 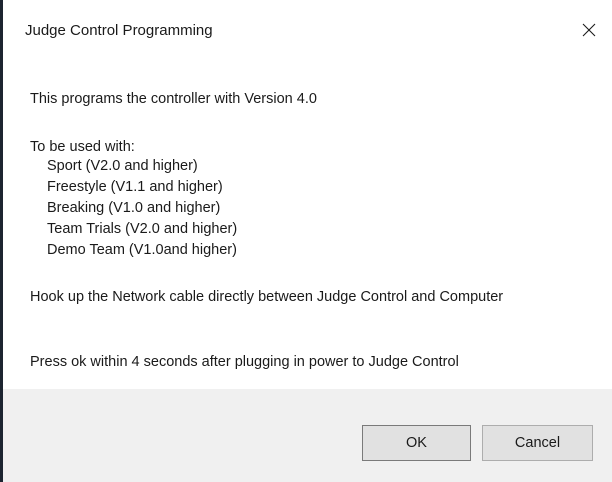 What do you see at coordinates (119, 30) in the screenshot?
I see `window-title: Judge Control Programming` at bounding box center [119, 30].